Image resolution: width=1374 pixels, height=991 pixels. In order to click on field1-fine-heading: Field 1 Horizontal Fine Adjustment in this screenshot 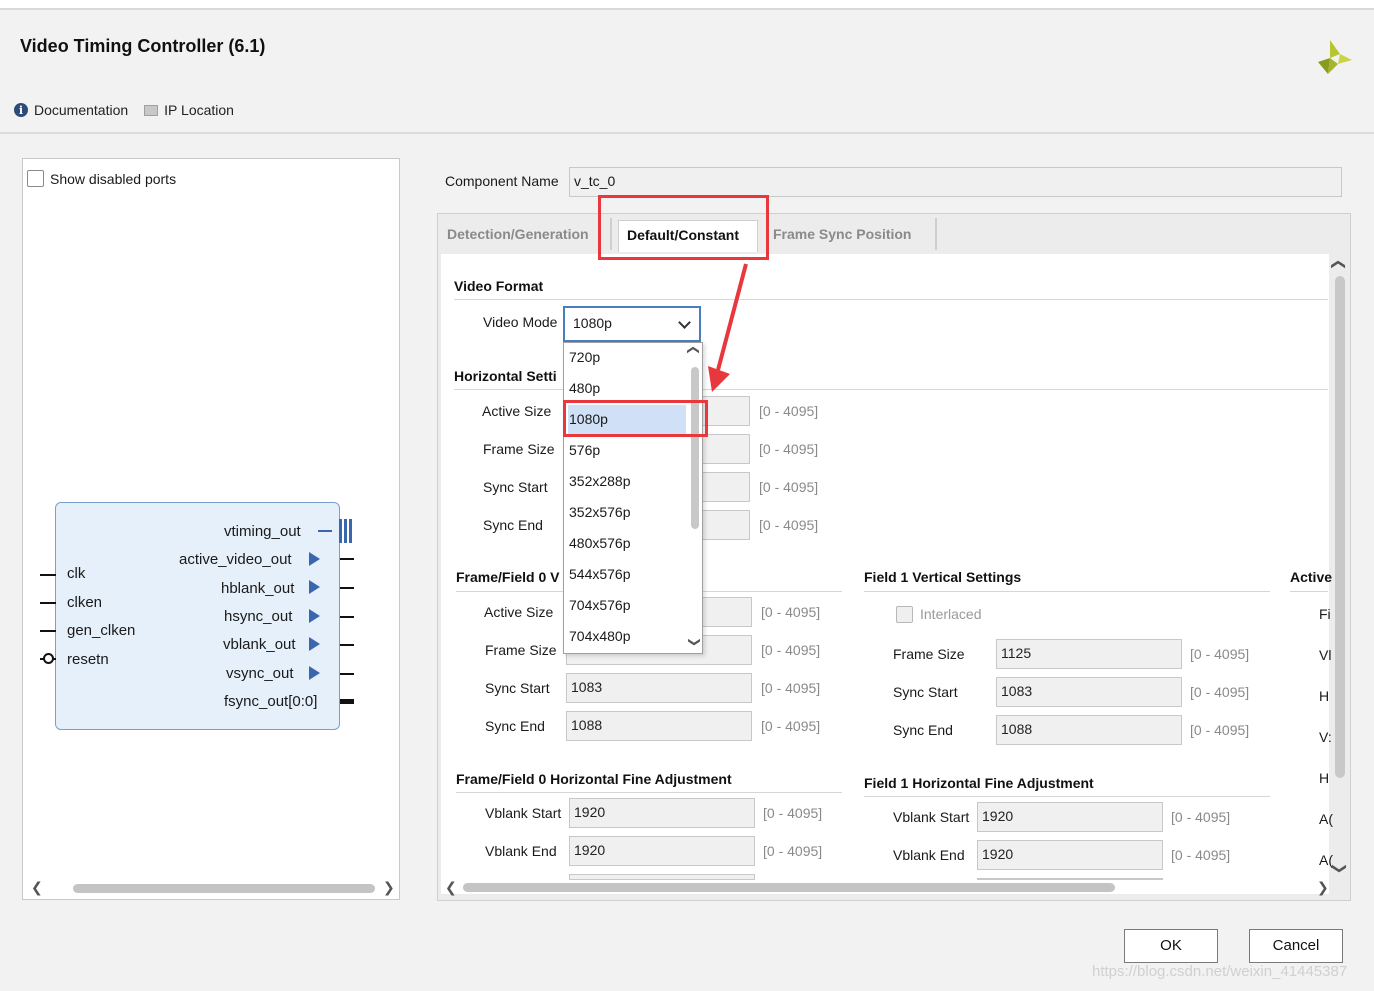, I will do `click(979, 783)`.